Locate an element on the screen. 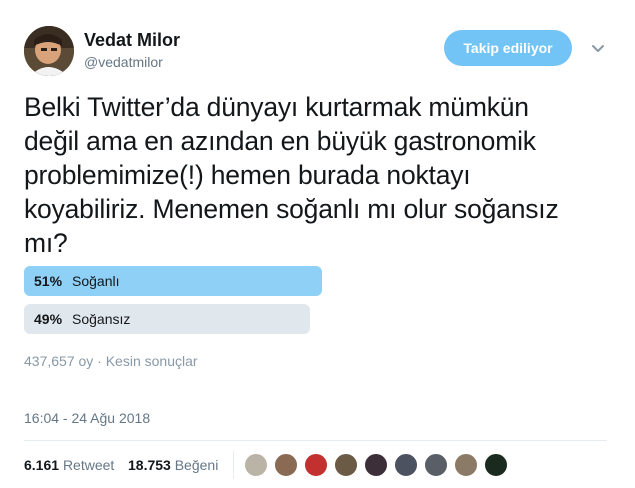 The image size is (635, 488). tweet-text-line: mı? is located at coordinates (46, 243).